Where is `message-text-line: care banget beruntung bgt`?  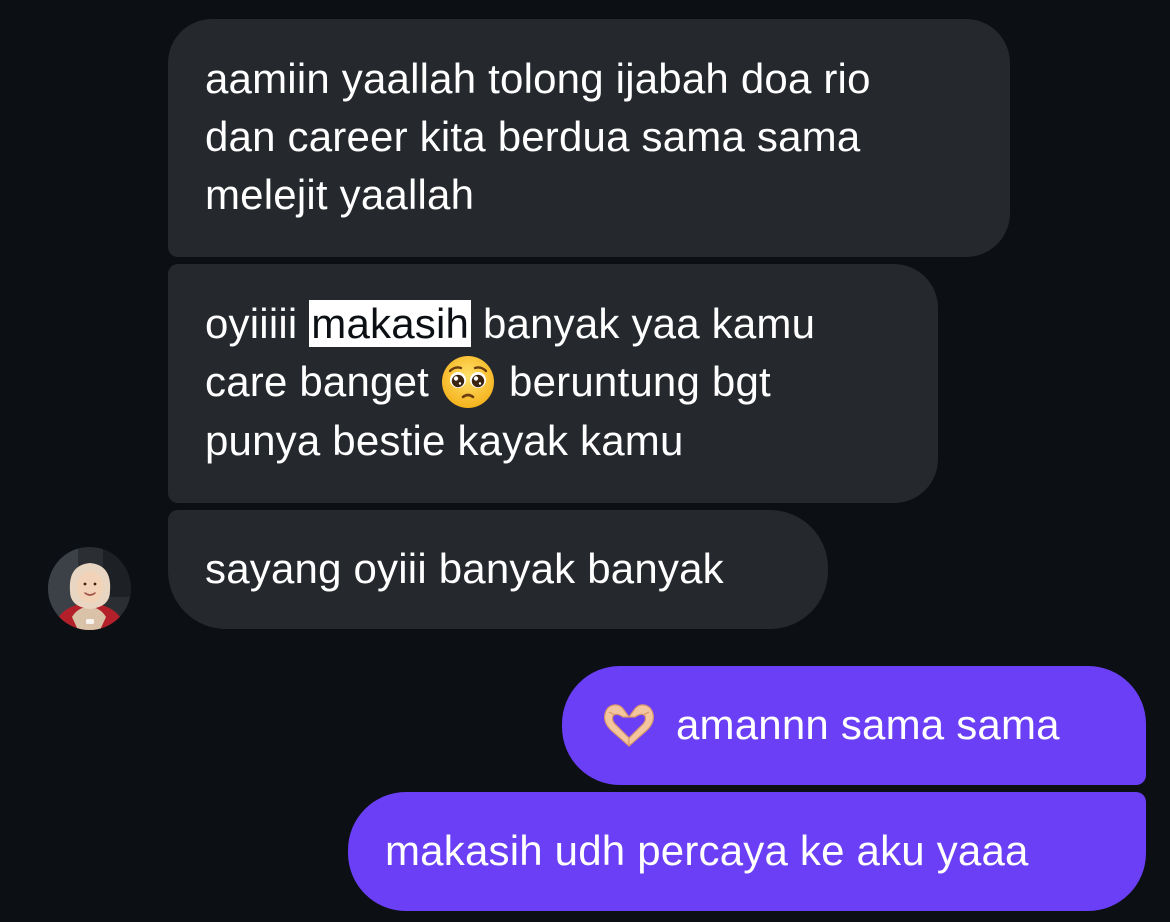
message-text-line: care banget beruntung bgt is located at coordinates (571, 382).